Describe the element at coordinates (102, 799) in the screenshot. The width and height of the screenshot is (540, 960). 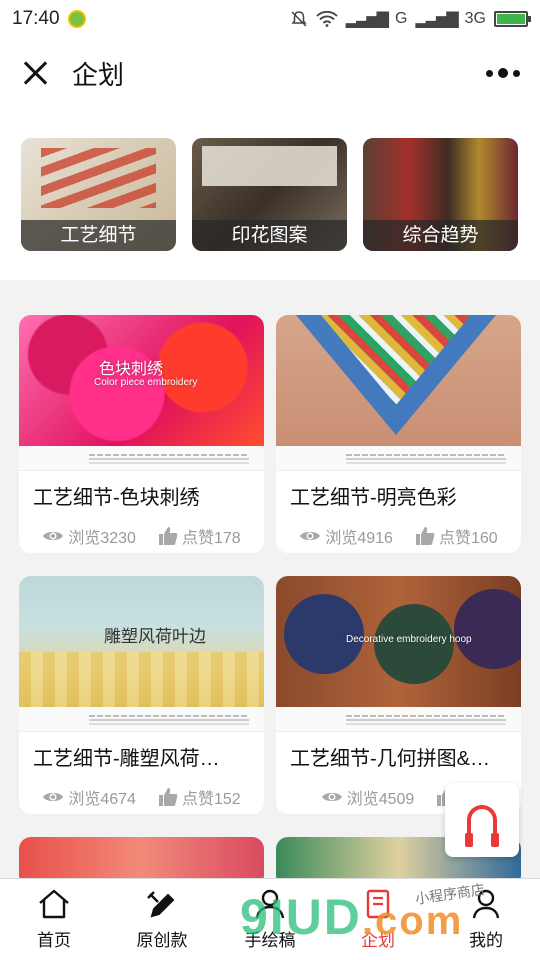
I see `view-count-text: 浏览4674` at that location.